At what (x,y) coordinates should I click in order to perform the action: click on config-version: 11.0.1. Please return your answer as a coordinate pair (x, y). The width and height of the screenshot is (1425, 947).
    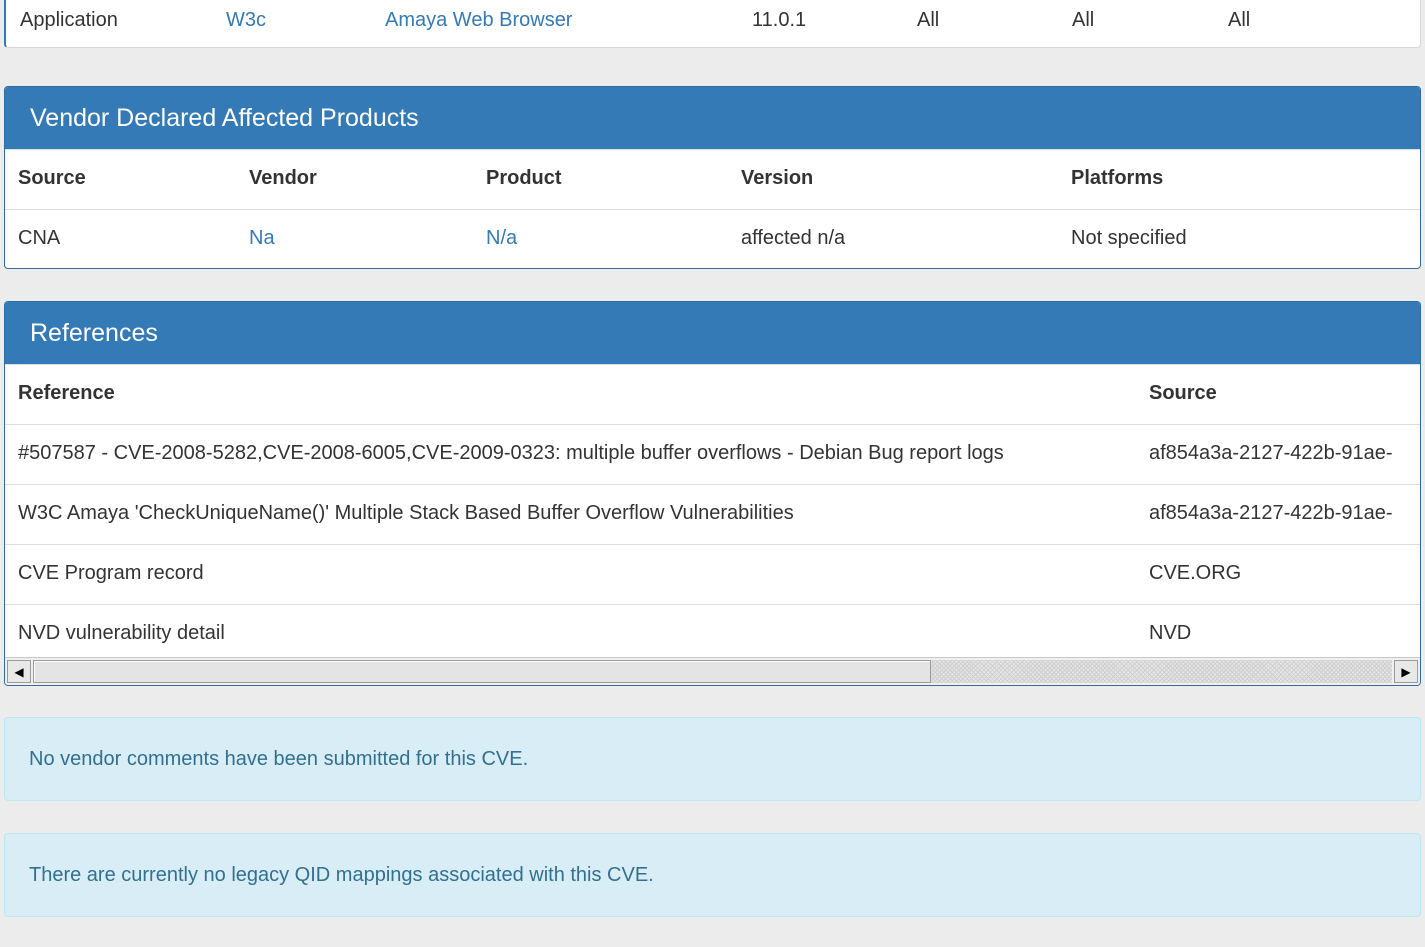
    Looking at the image, I should click on (779, 20).